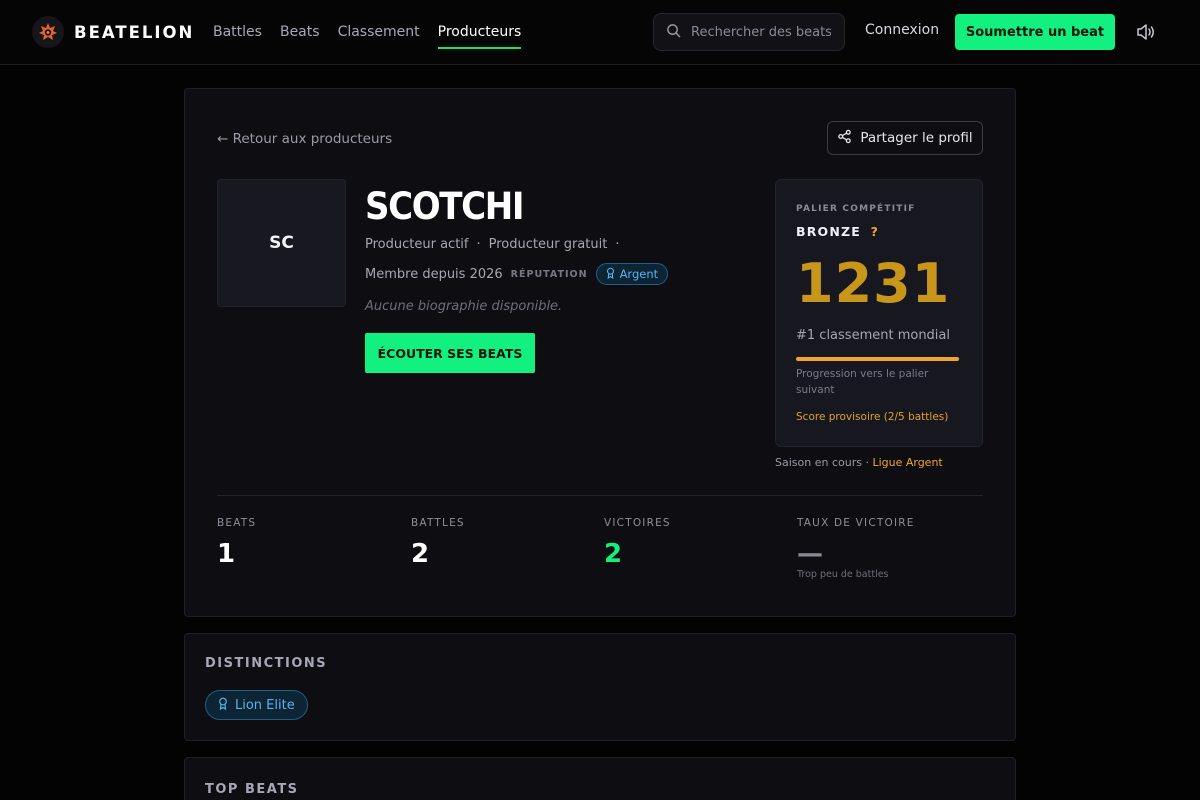  What do you see at coordinates (862, 382) in the screenshot?
I see `tier-progress-label: Progression vers le palier suivant` at bounding box center [862, 382].